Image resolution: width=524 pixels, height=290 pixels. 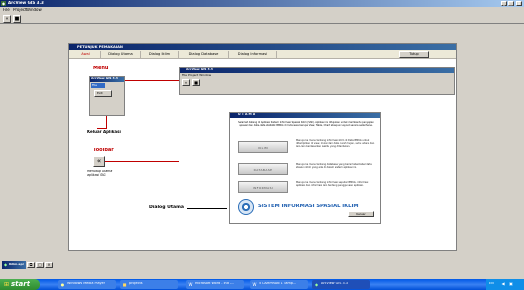 I want to click on annotation-menu: Menu, so click(x=101, y=68).